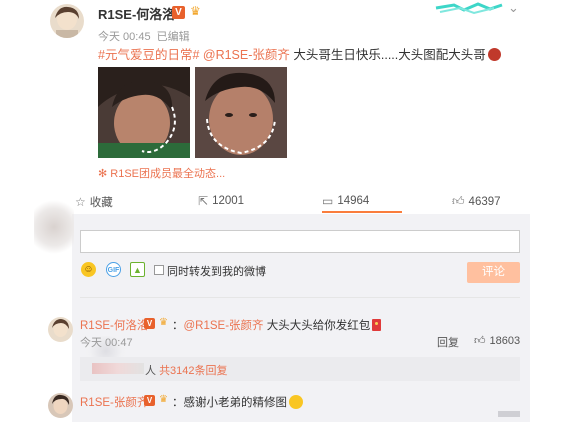 Image resolution: width=568 pixels, height=422 pixels. What do you see at coordinates (101, 203) in the screenshot?
I see `favorite-label: 收藏` at bounding box center [101, 203].